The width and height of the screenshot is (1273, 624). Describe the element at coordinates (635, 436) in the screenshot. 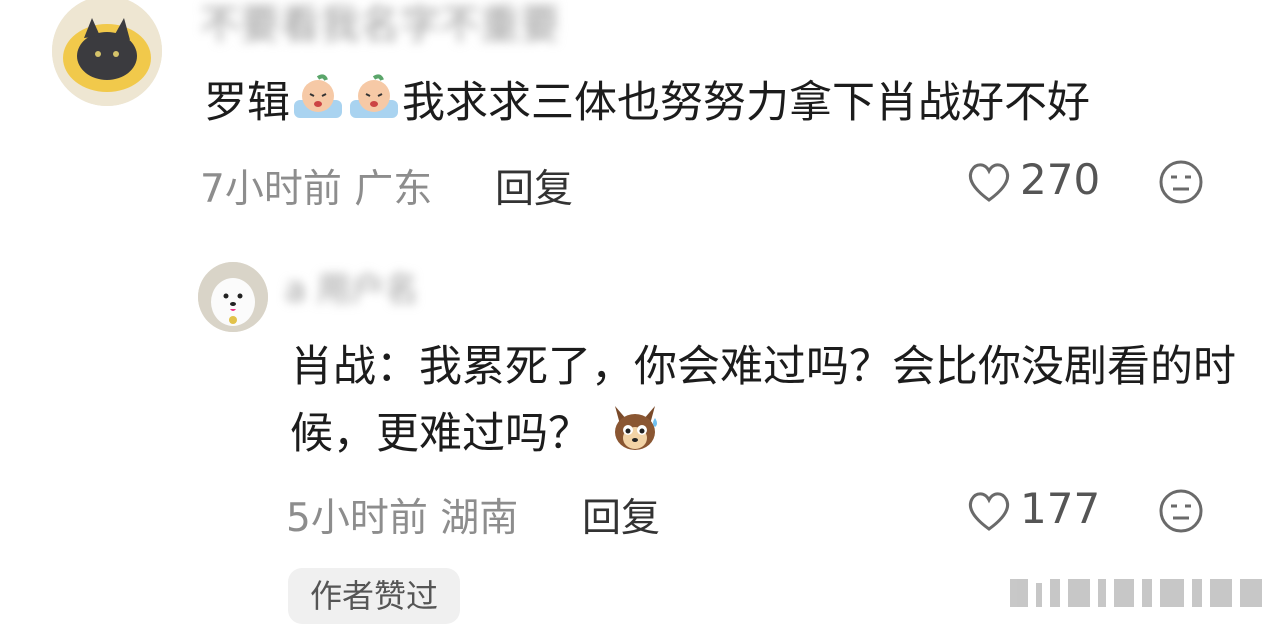

I see `dog-sweat-emoji-icon` at that location.